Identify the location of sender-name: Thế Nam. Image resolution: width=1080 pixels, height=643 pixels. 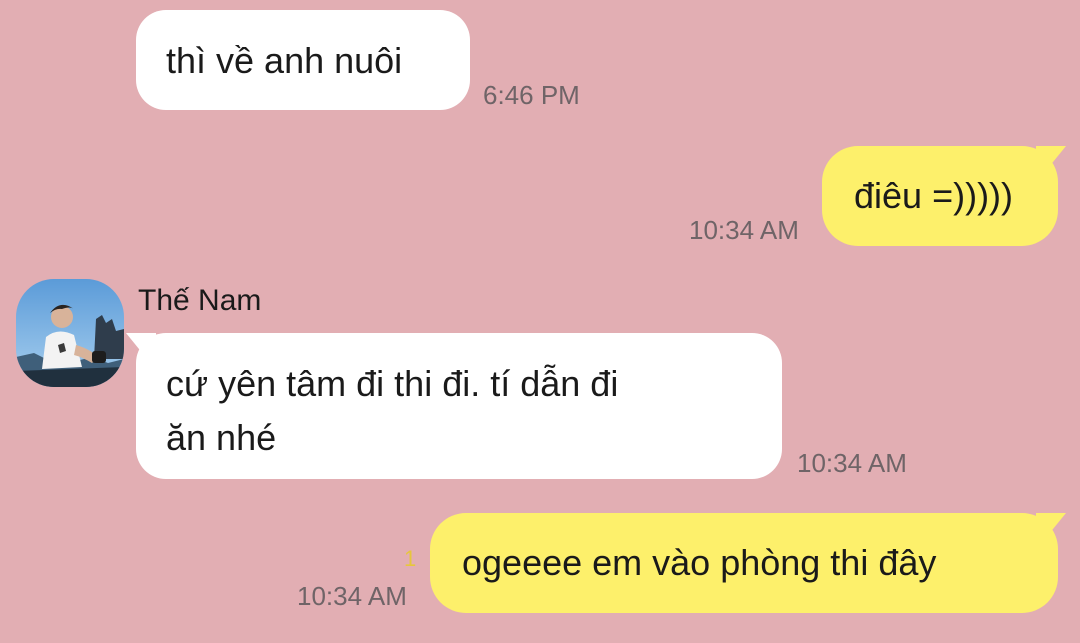
(200, 300).